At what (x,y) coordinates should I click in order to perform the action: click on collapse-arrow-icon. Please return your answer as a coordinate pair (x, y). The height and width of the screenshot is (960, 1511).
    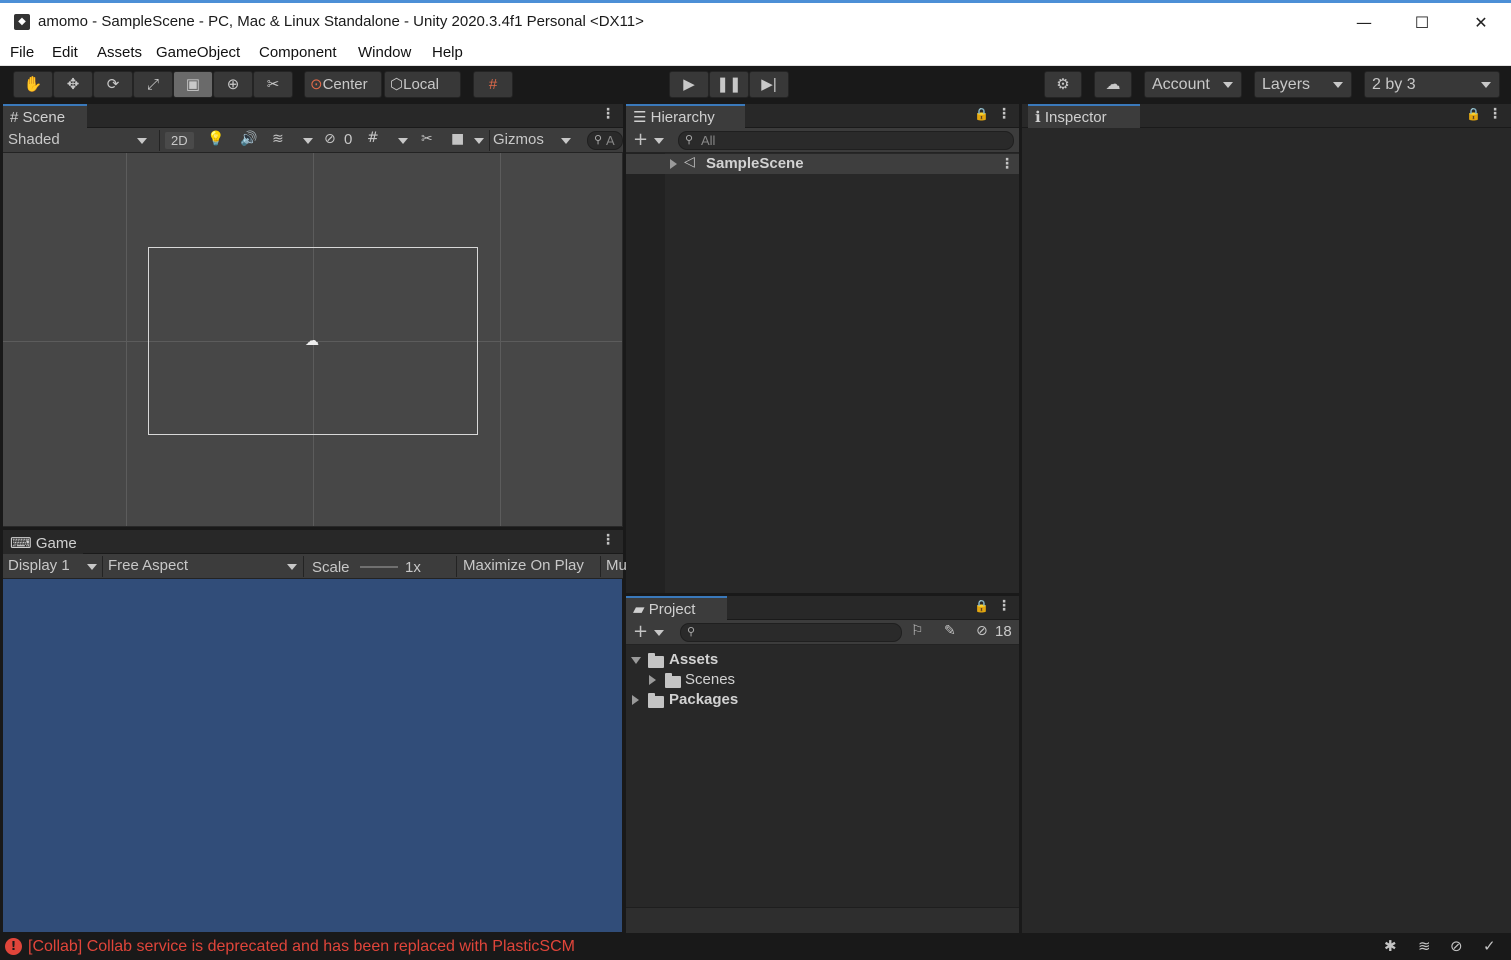
    Looking at the image, I should click on (636, 660).